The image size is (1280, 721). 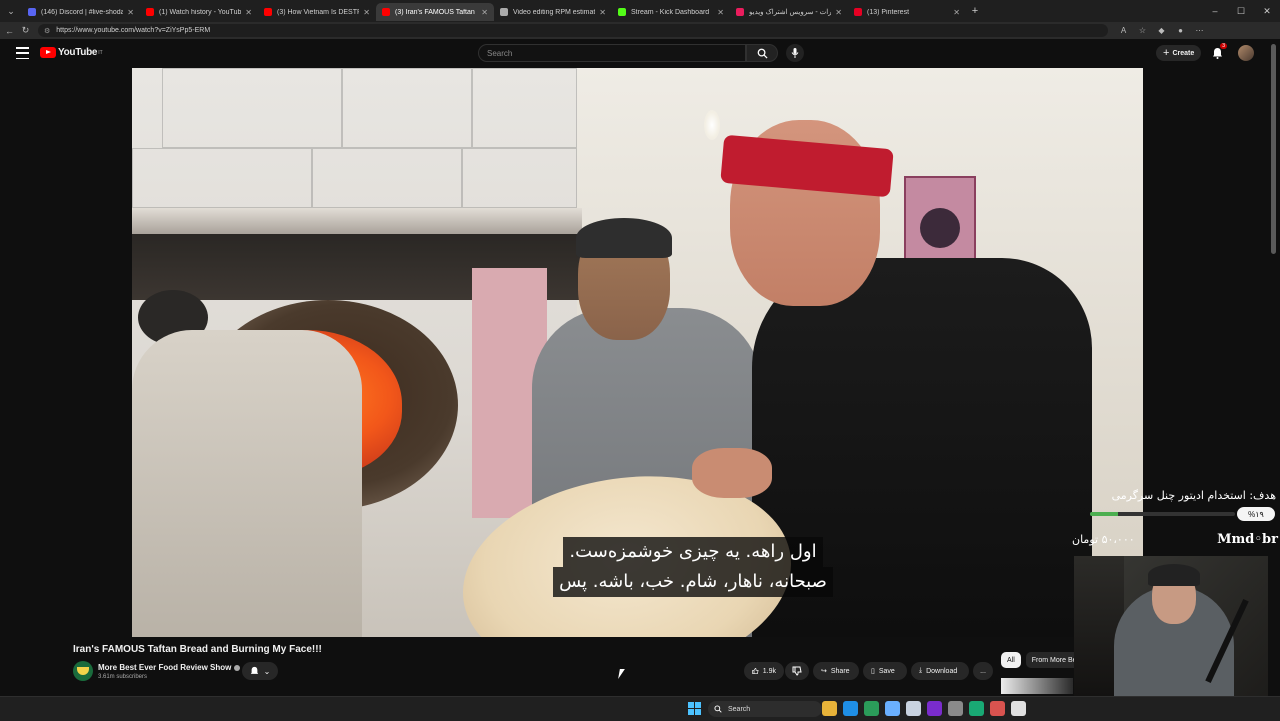 I want to click on new-tab-button: +, so click(x=975, y=11).